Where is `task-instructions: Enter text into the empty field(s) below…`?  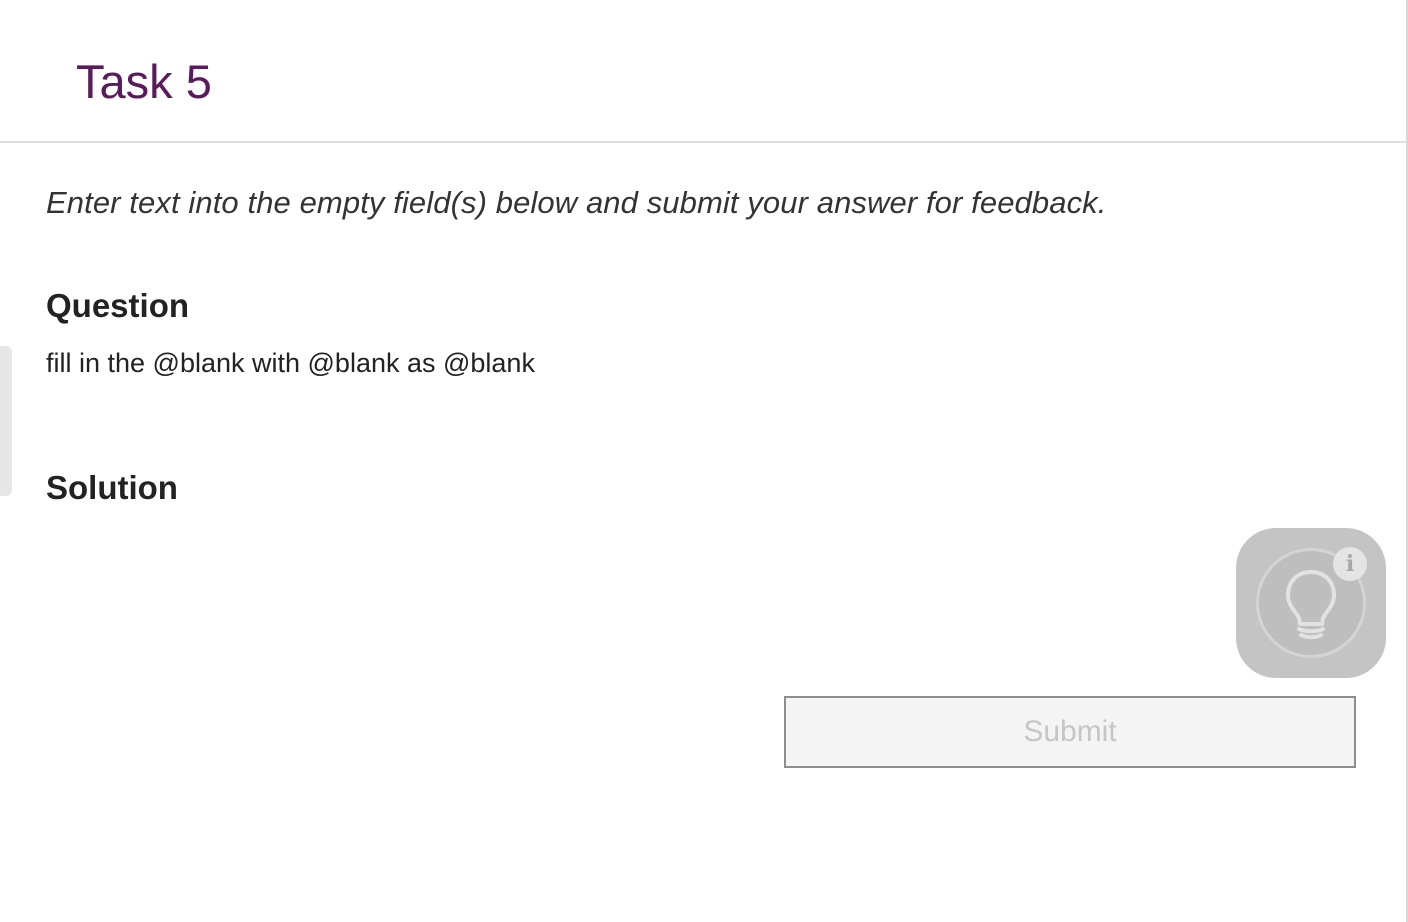
task-instructions: Enter text into the empty field(s) below… is located at coordinates (576, 202).